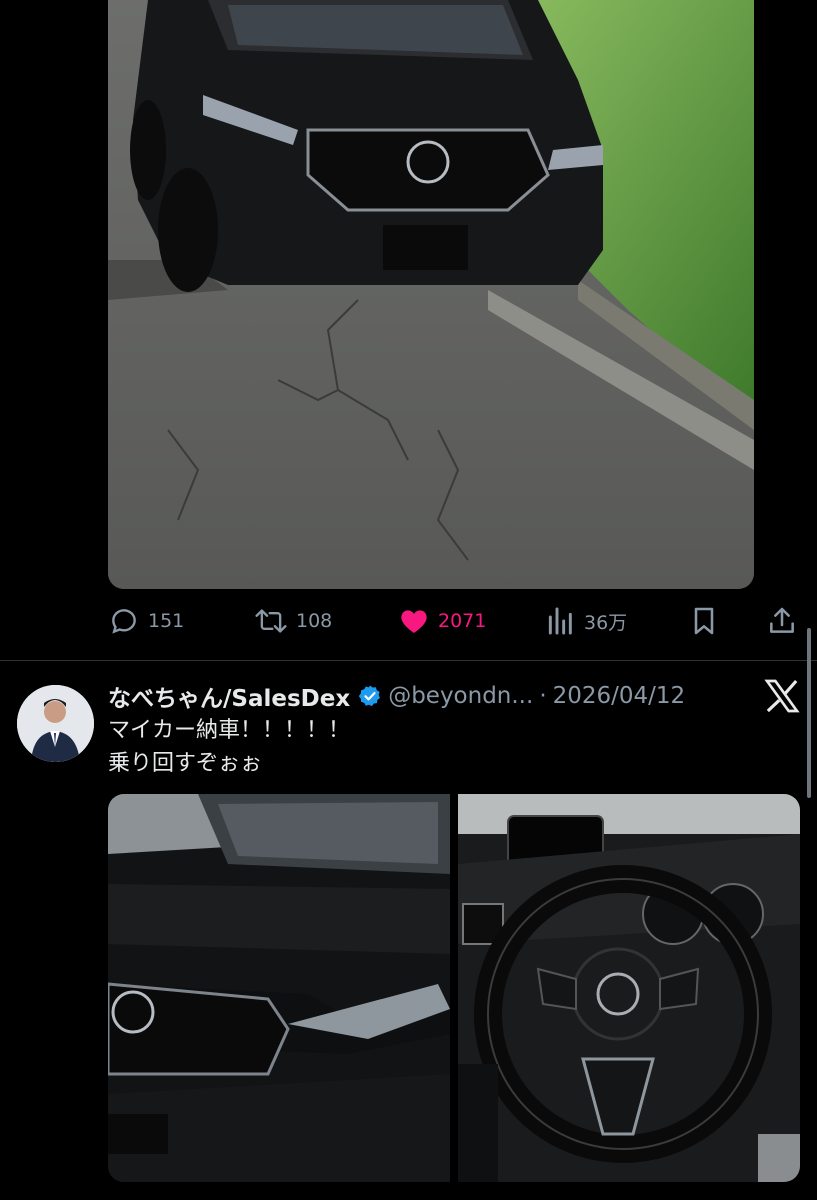 Image resolution: width=817 pixels, height=1200 pixels. I want to click on share-button, so click(782, 621).